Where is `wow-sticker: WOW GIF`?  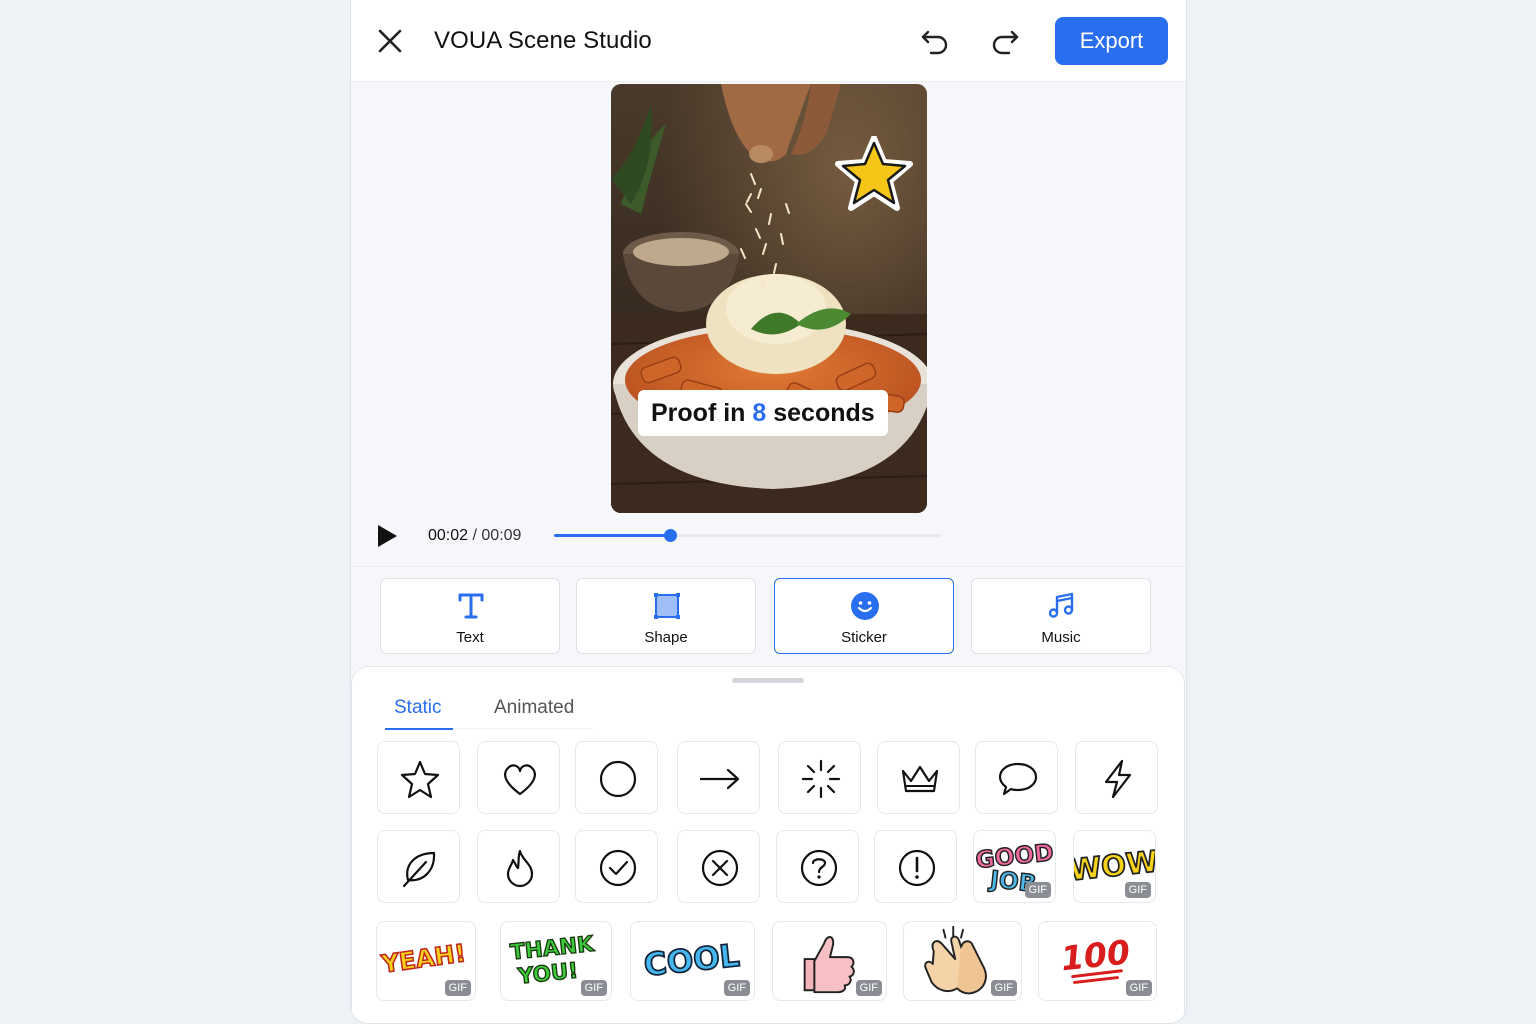
wow-sticker: WOW GIF is located at coordinates (1114, 866).